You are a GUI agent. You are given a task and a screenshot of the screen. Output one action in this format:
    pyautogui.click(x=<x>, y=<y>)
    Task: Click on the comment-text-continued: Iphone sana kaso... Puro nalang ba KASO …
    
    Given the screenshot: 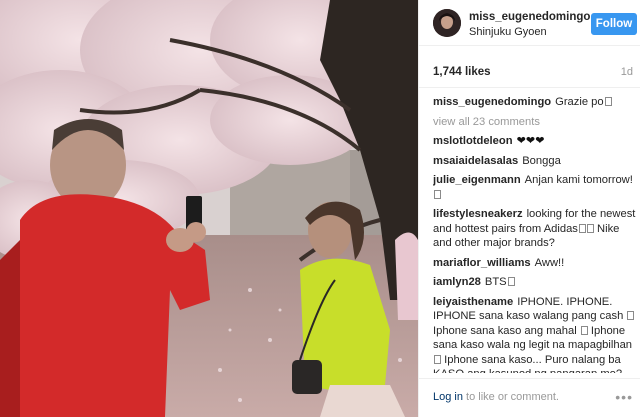 What is the action you would take?
    pyautogui.click(x=527, y=363)
    